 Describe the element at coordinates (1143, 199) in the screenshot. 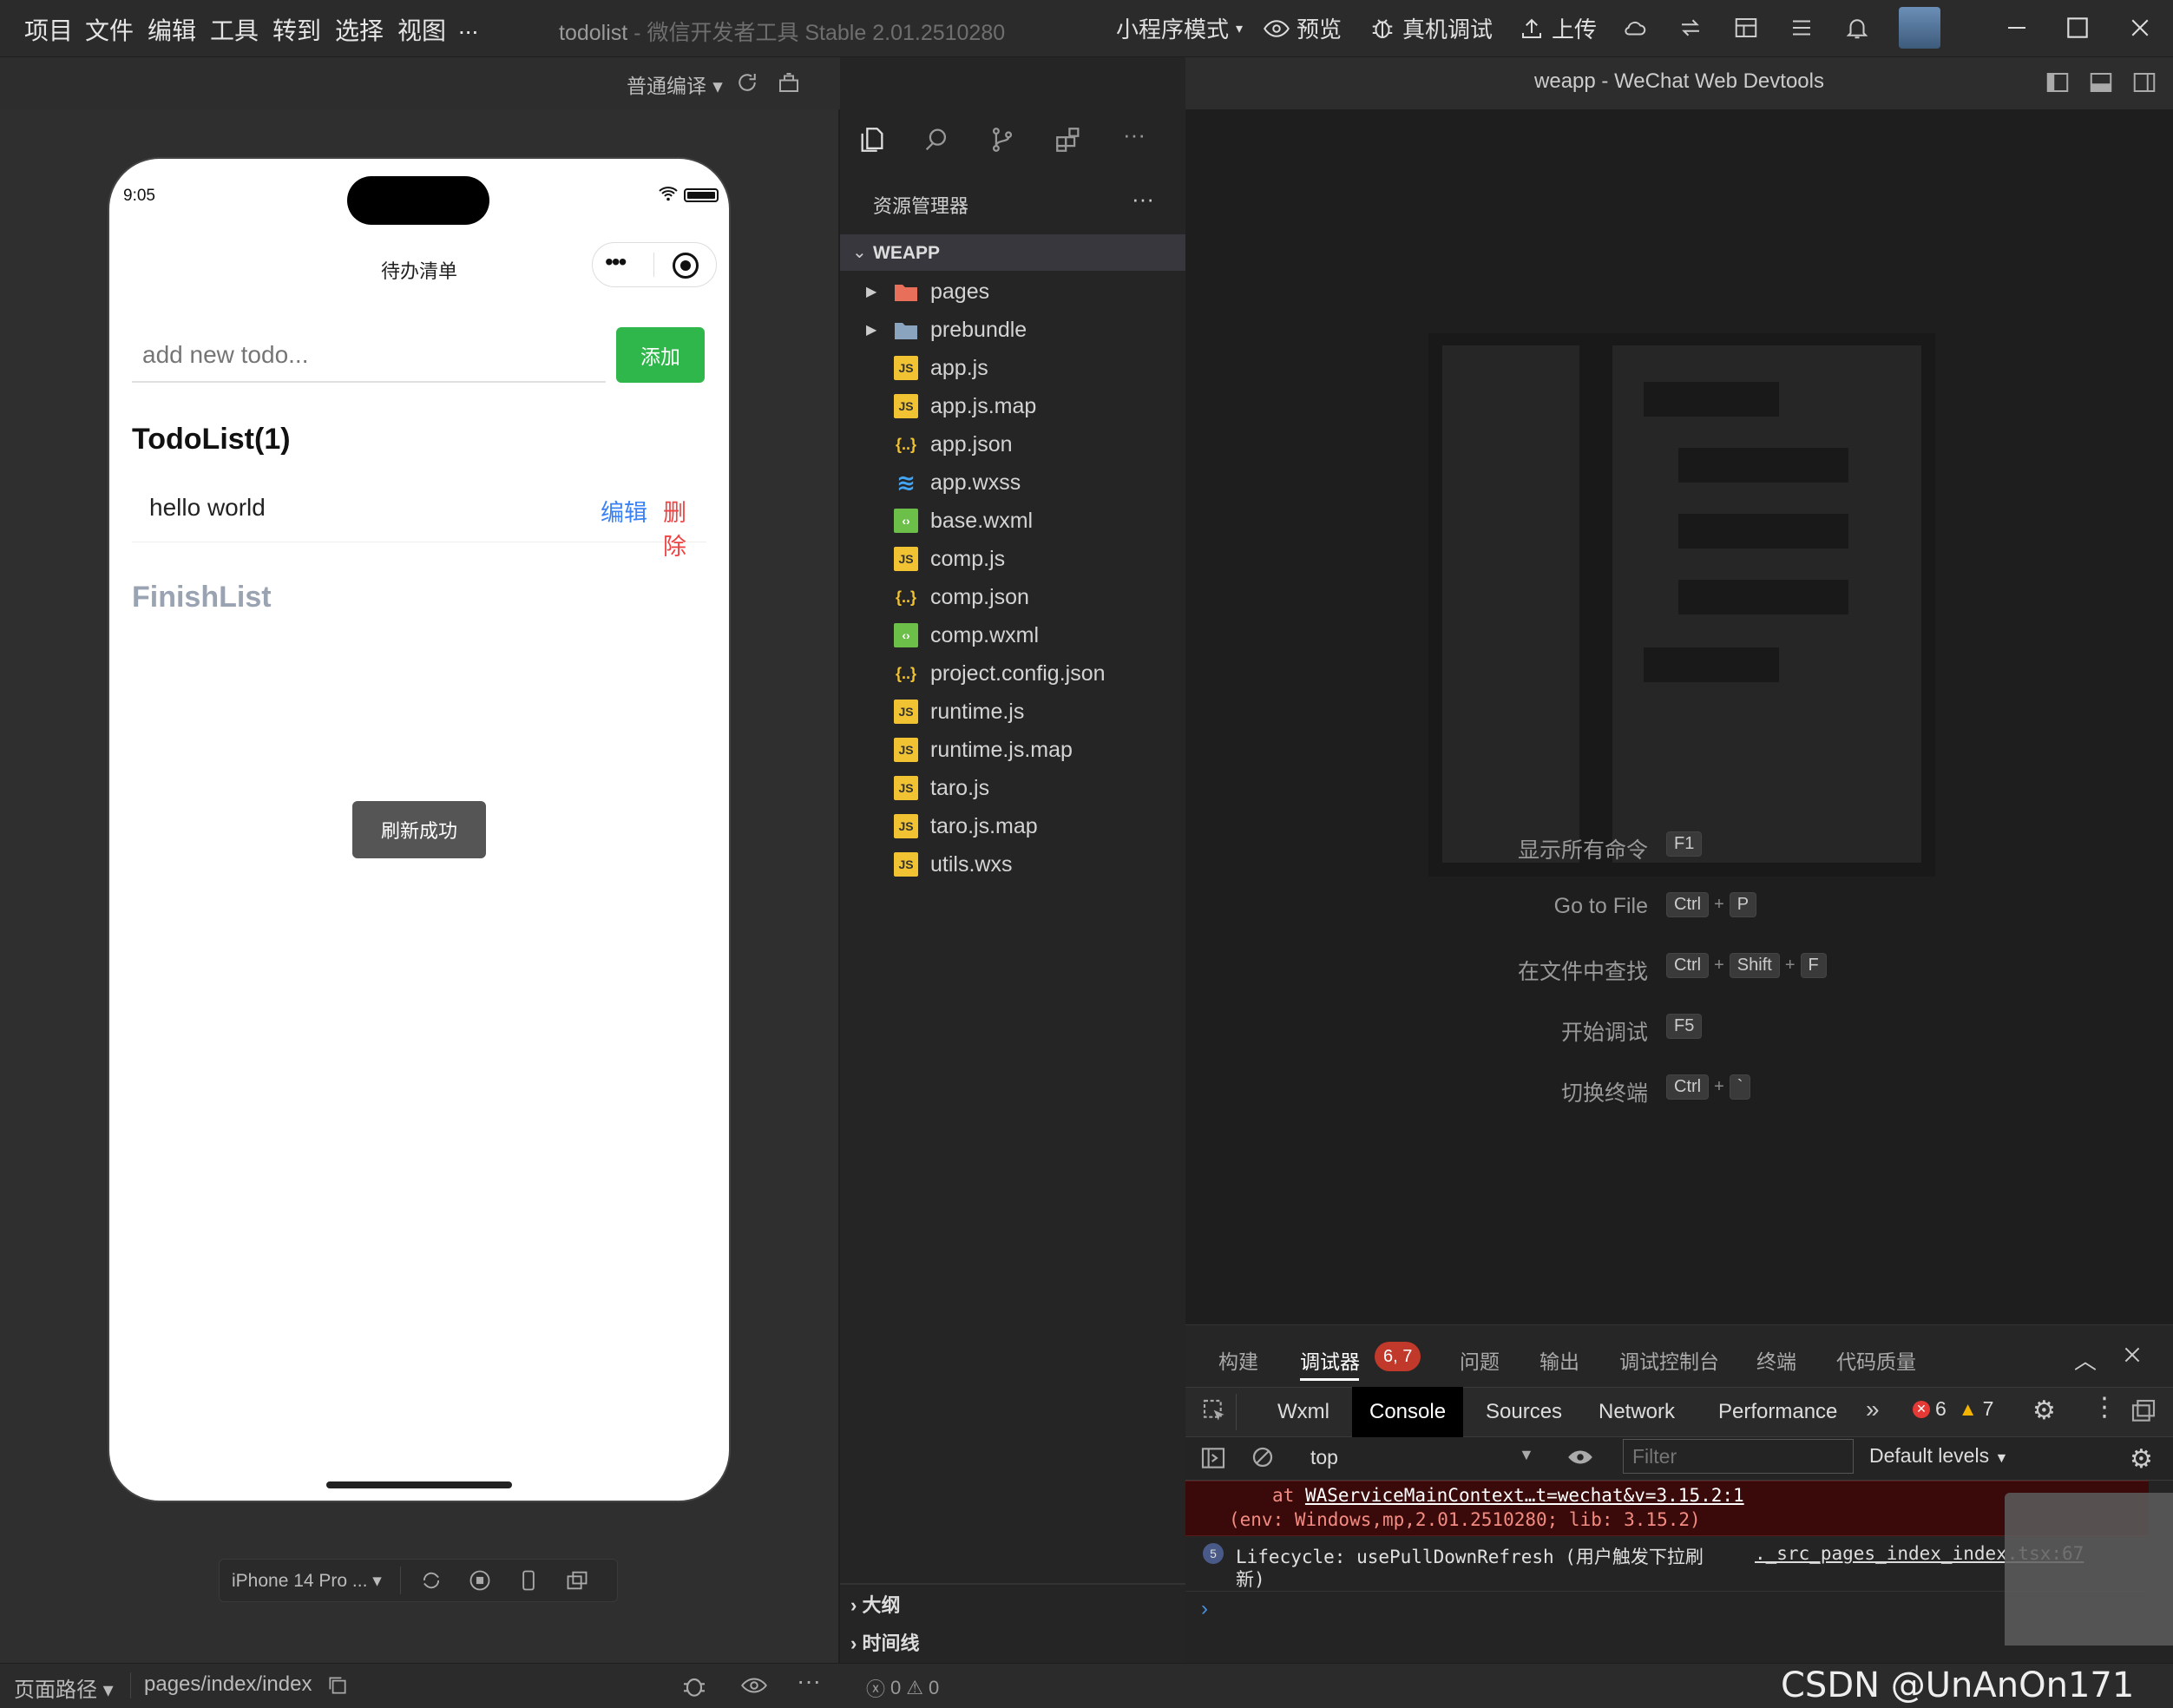

I see `explorer-more-icon: ···` at that location.